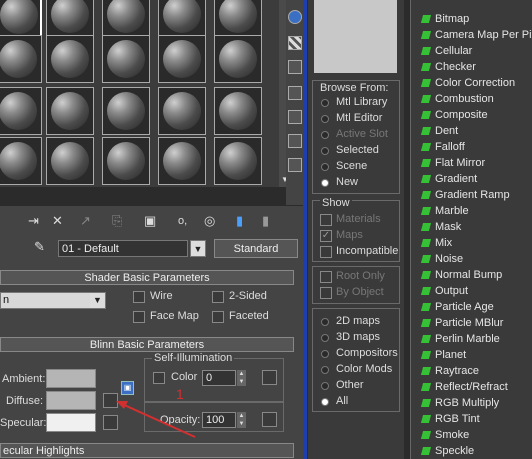 The width and height of the screenshot is (532, 459). Describe the element at coordinates (471, 387) in the screenshot. I see `map-list-item: Reflect/Refract` at that location.